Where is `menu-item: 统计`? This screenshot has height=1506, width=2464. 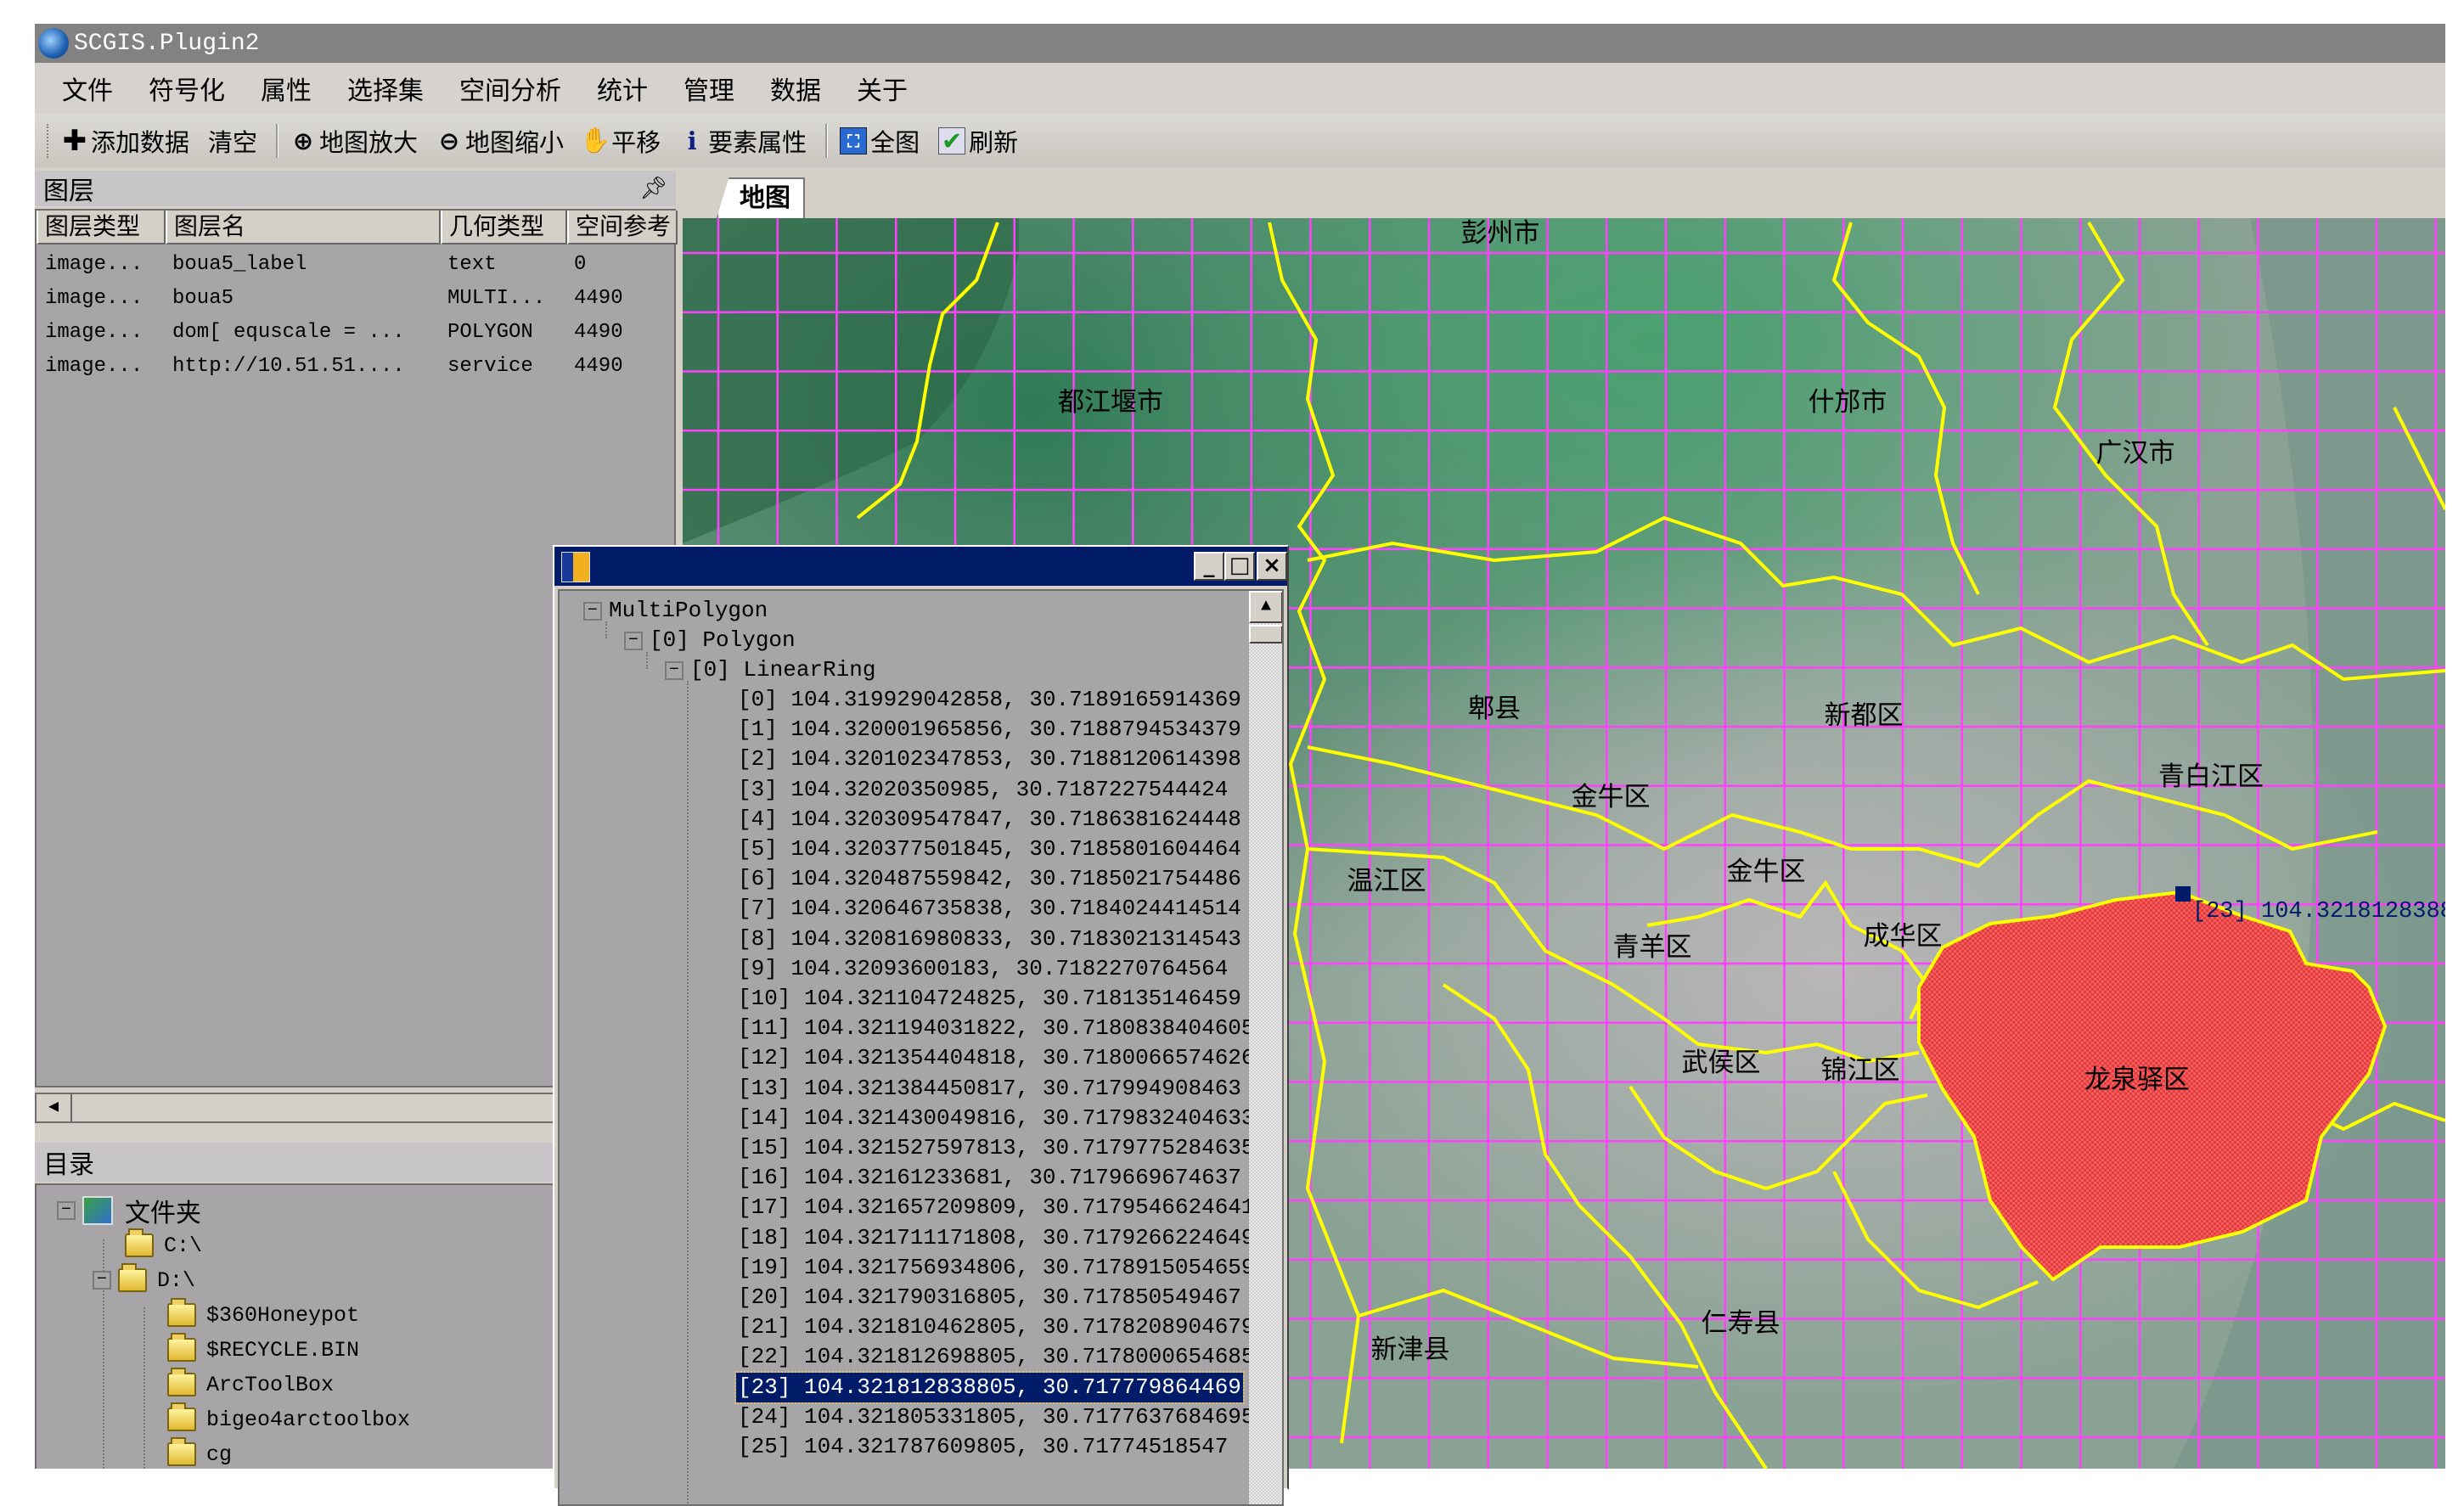 menu-item: 统计 is located at coordinates (622, 88).